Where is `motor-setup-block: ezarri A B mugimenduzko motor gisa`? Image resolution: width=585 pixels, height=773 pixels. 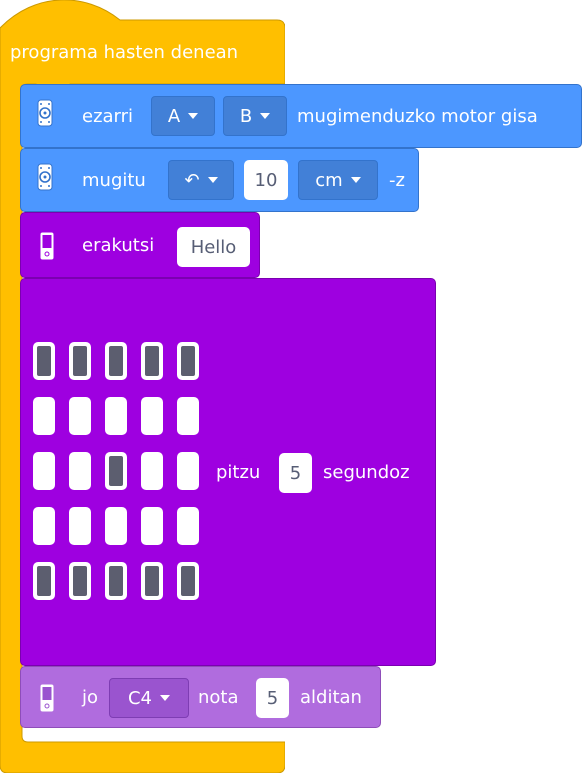
motor-setup-block: ezarri A B mugimenduzko motor gisa is located at coordinates (301, 116).